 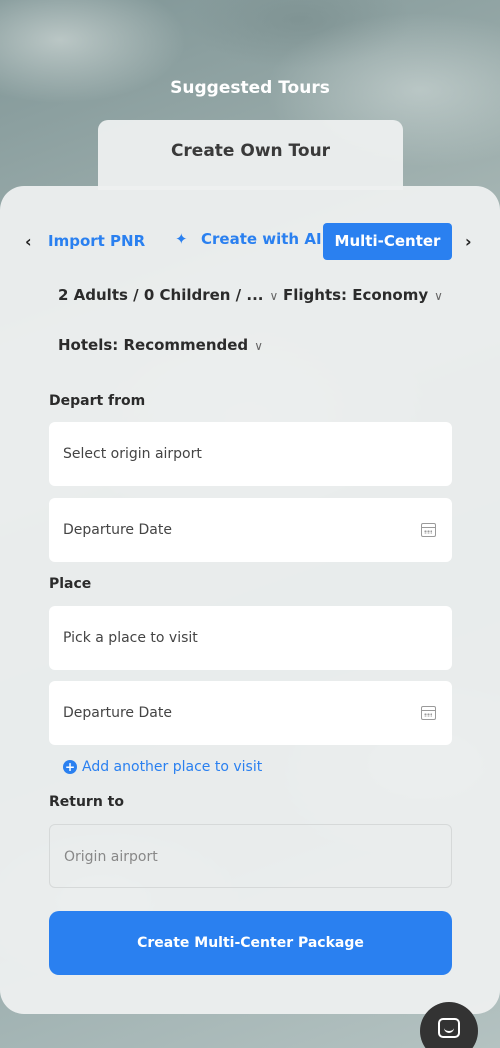 What do you see at coordinates (117, 713) in the screenshot?
I see `place-date-placeholder: Departure Date` at bounding box center [117, 713].